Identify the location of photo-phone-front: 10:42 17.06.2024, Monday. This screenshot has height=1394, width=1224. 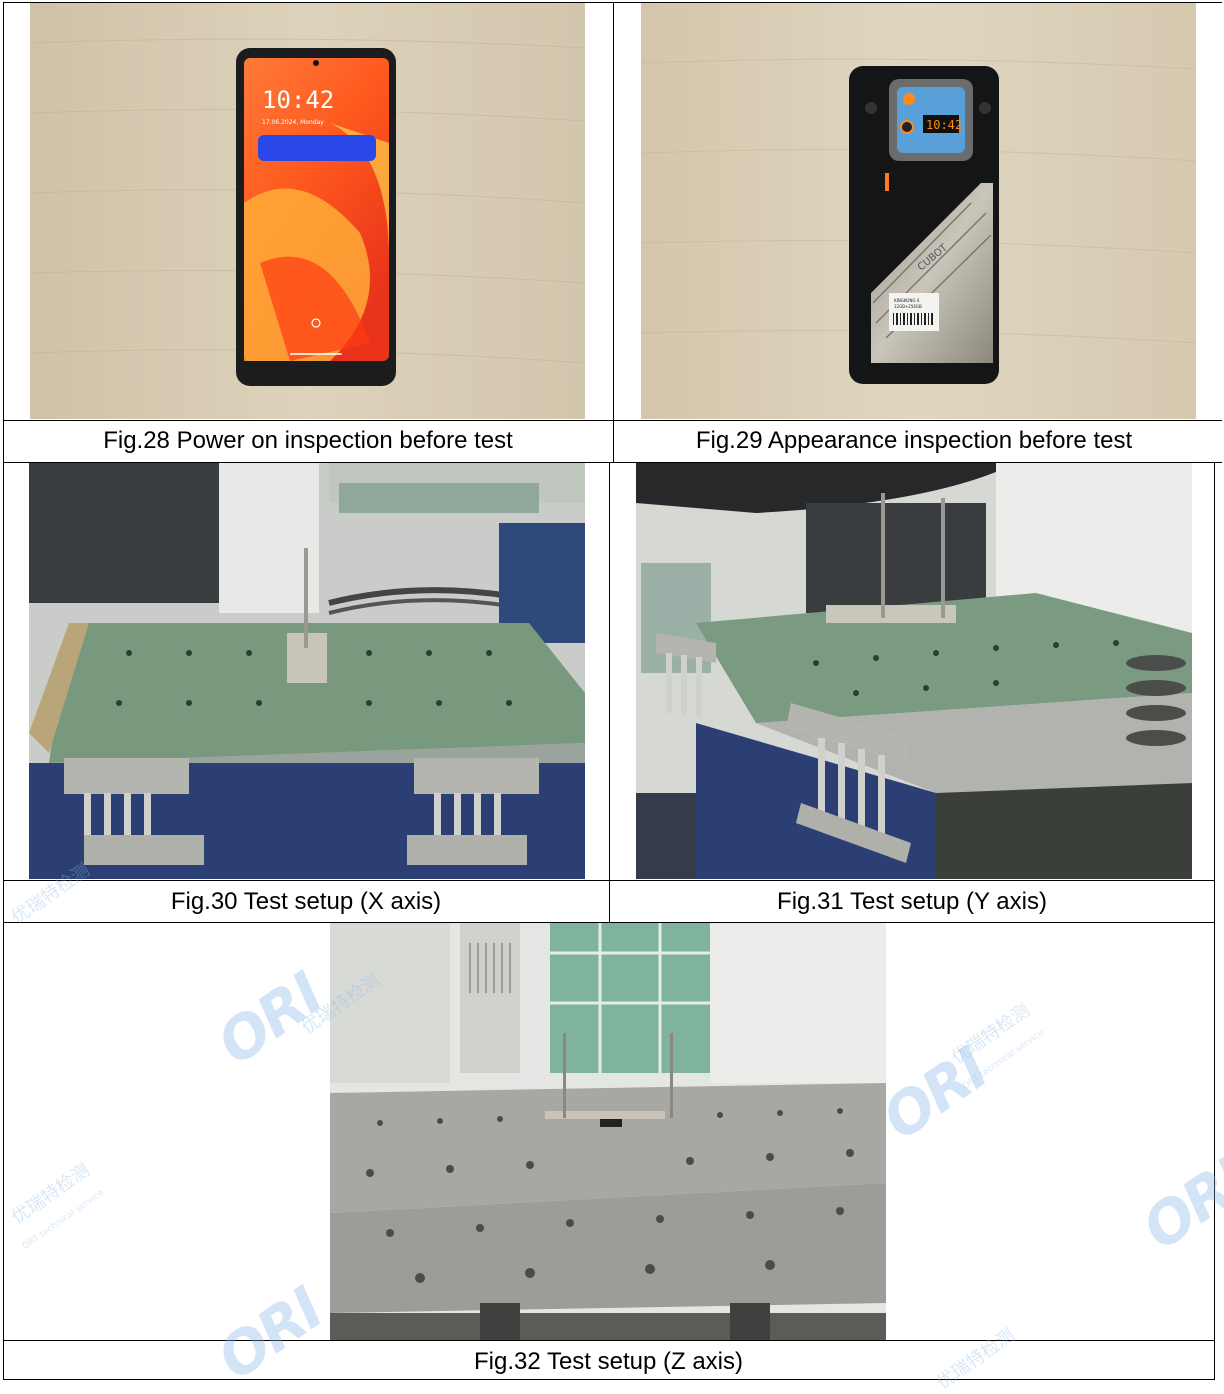
(307, 211).